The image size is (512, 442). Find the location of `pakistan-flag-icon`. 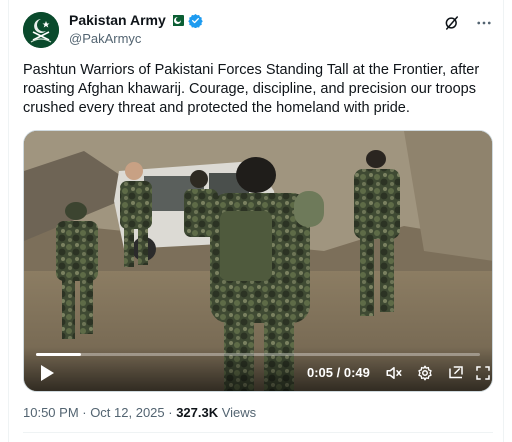

pakistan-flag-icon is located at coordinates (176, 20).